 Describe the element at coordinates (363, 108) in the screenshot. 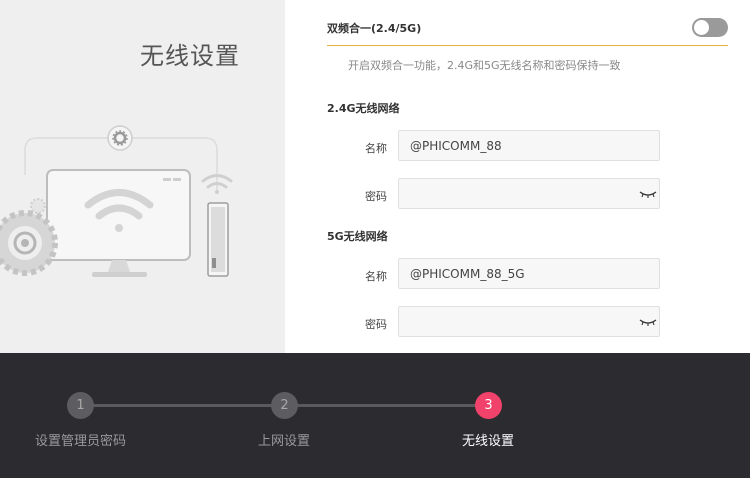

I see `band-24g-heading: 2.4G无线网络` at that location.